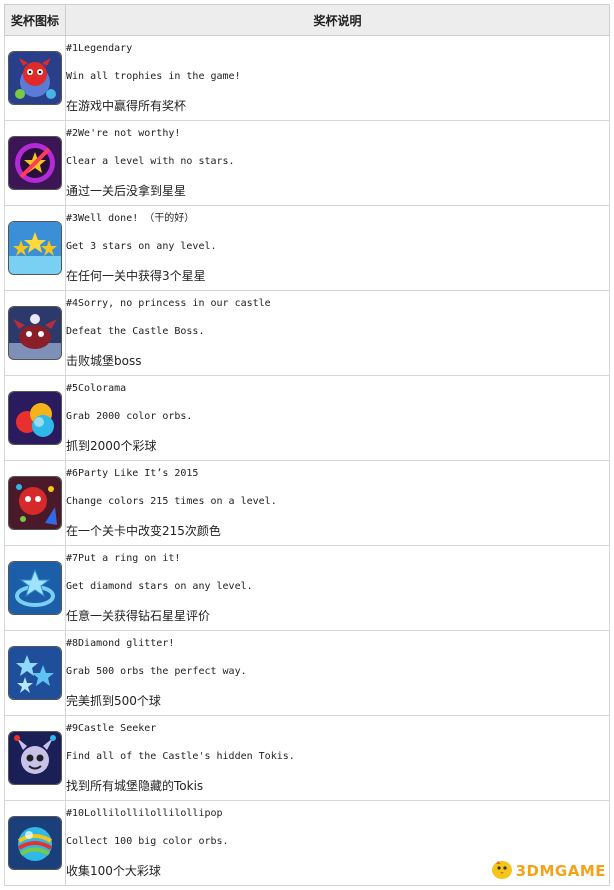 The image size is (614, 890). I want to click on header-desc-column: 奖杯说明, so click(337, 20).